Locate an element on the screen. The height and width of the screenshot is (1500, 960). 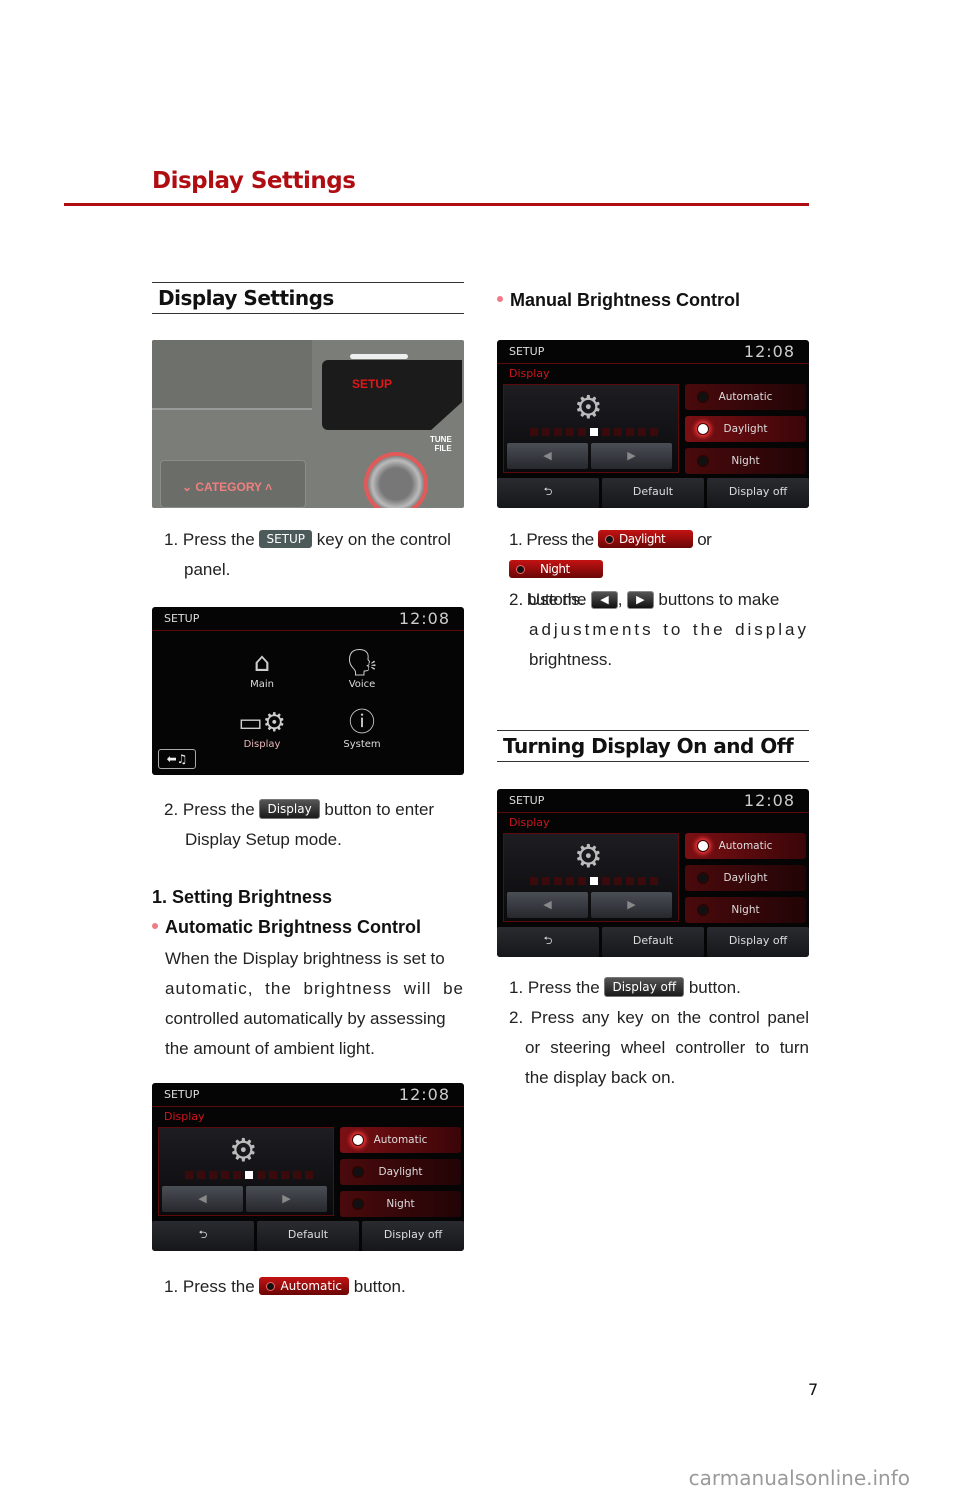
menu-display: ▭⚙ Display is located at coordinates (262, 728).